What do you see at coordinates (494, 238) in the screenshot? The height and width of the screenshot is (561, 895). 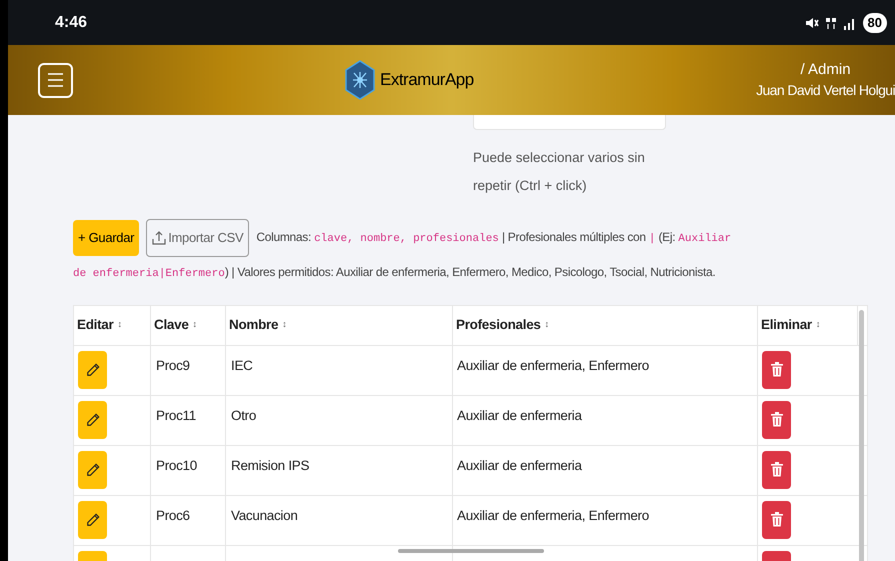 I see `csv-help-text: Columnas: clave, nombre, profesionales | Profesionales múltiples con | (Ej: Auxiliar` at bounding box center [494, 238].